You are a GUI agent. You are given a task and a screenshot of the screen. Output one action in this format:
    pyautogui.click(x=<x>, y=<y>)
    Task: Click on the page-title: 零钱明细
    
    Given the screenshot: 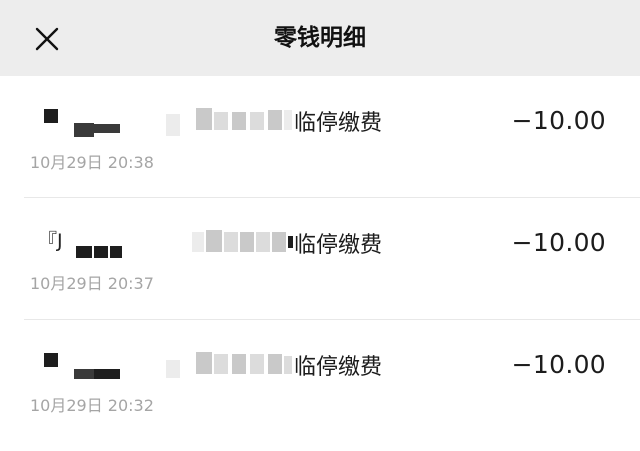 What is the action you would take?
    pyautogui.click(x=320, y=38)
    